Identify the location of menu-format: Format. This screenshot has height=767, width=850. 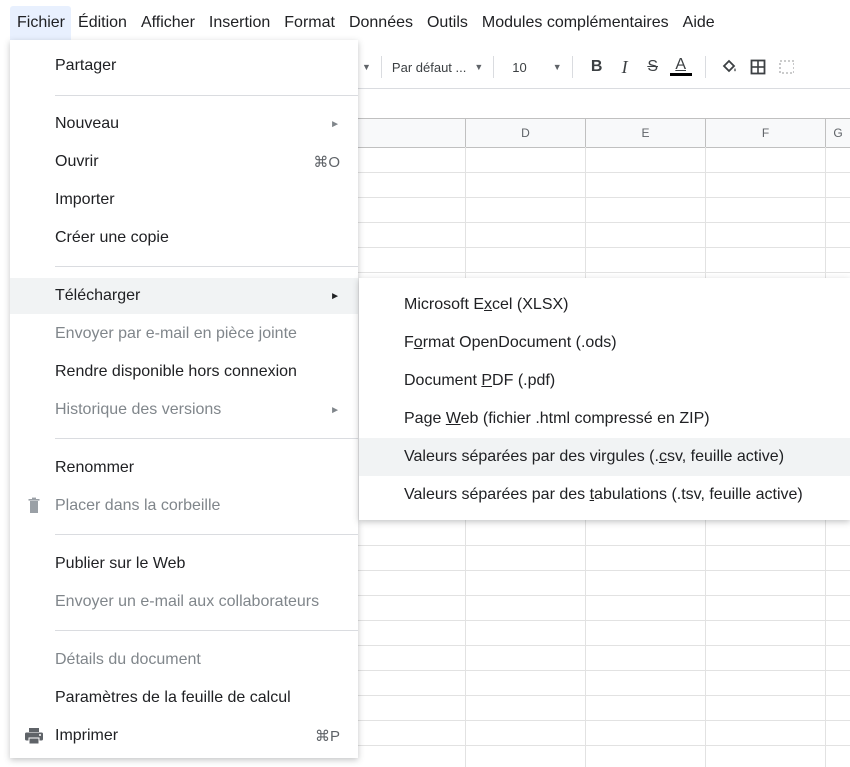
(309, 23).